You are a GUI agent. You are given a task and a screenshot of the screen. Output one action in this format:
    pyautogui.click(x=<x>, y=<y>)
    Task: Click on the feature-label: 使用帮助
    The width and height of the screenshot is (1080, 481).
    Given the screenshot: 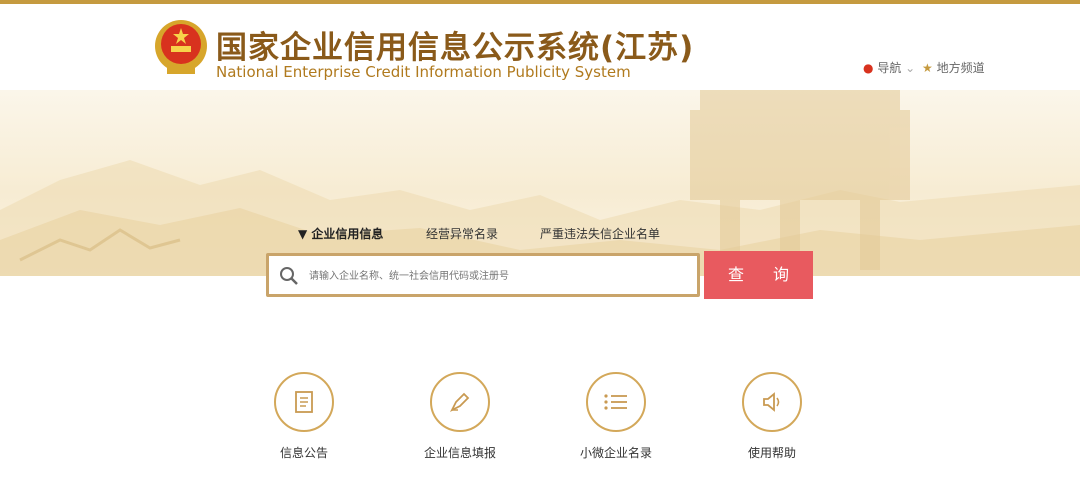 What is the action you would take?
    pyautogui.click(x=771, y=453)
    